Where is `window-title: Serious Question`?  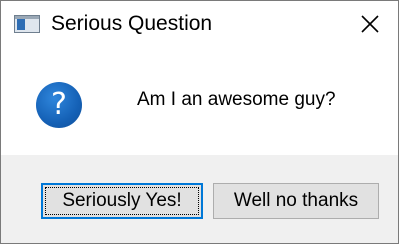
window-title: Serious Question is located at coordinates (132, 23).